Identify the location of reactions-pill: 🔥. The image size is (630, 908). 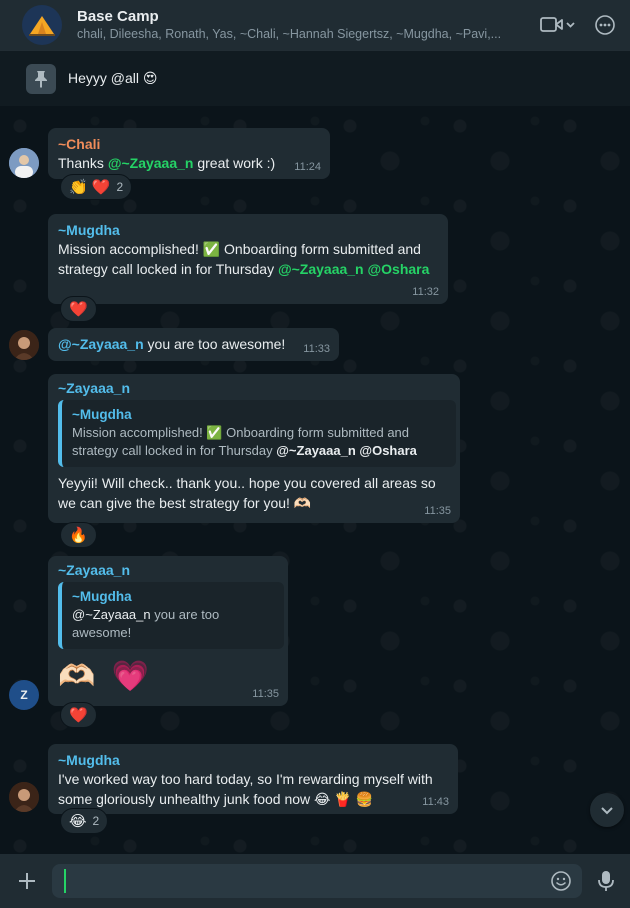
(78, 535).